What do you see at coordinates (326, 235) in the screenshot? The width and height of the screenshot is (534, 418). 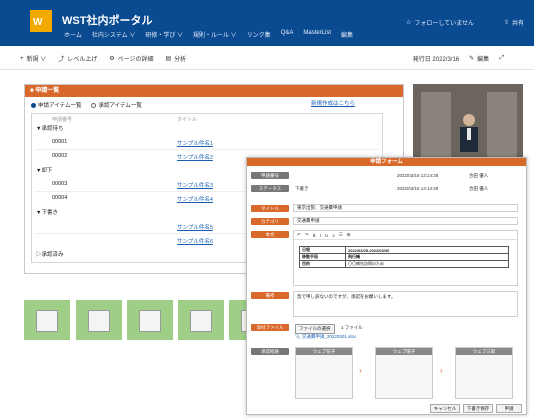 I see `underline-icon: U` at bounding box center [326, 235].